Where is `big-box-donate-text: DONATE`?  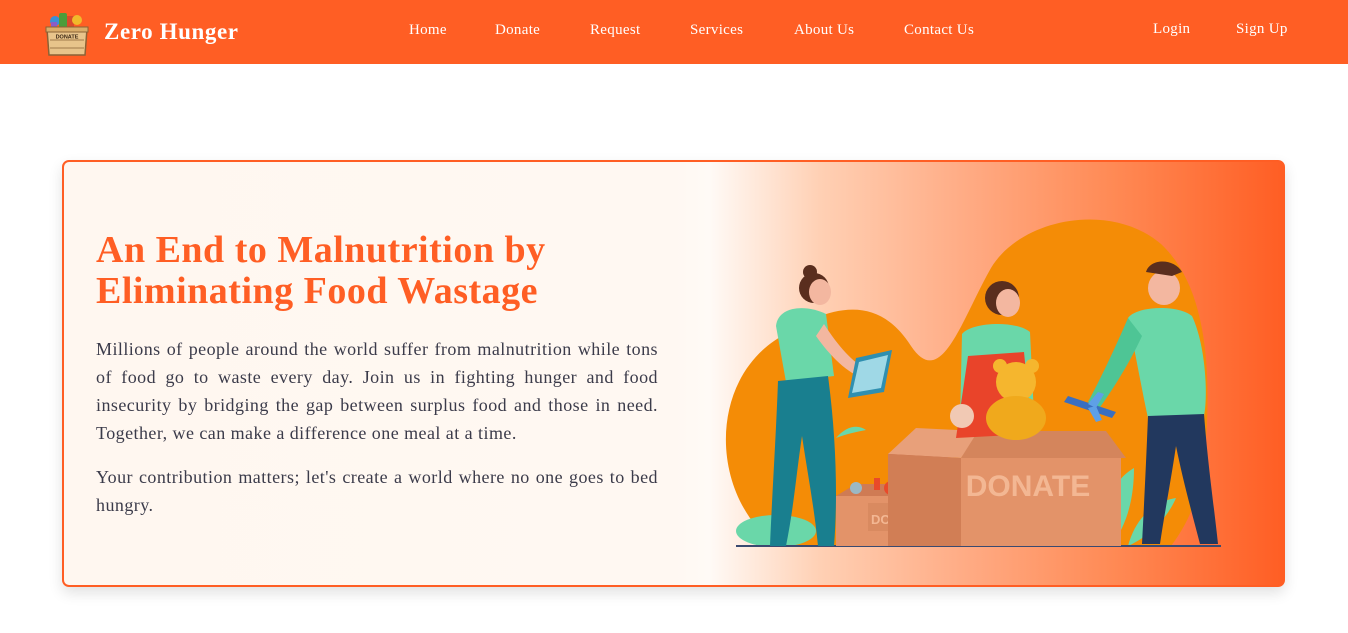 big-box-donate-text: DONATE is located at coordinates (1028, 486).